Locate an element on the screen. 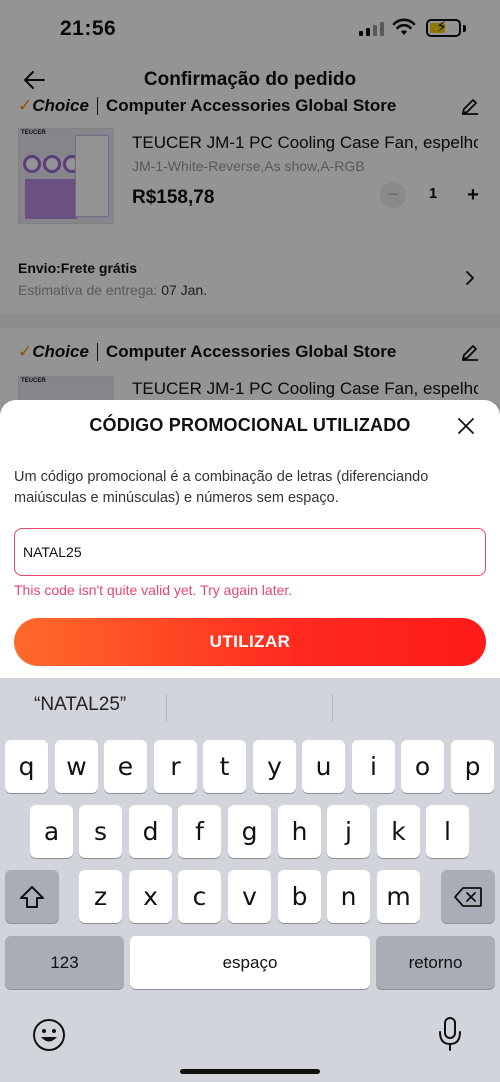  key-s: s is located at coordinates (100, 831).